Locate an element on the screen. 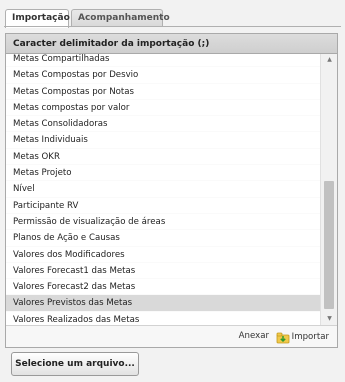 This screenshot has width=345, height=382. list-scrollbar: ▲ ▼ is located at coordinates (328, 189).